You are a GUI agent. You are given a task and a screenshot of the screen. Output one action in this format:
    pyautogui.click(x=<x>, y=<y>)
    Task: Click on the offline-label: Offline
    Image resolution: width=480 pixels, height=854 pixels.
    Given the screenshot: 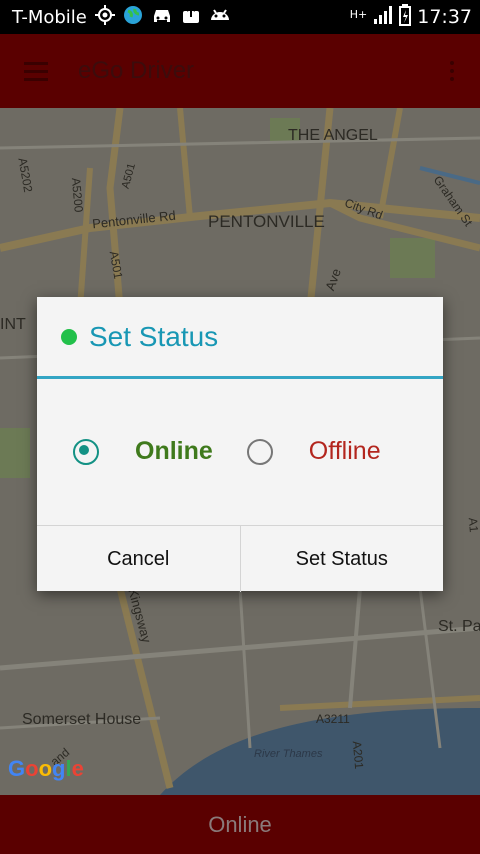 What is the action you would take?
    pyautogui.click(x=345, y=451)
    